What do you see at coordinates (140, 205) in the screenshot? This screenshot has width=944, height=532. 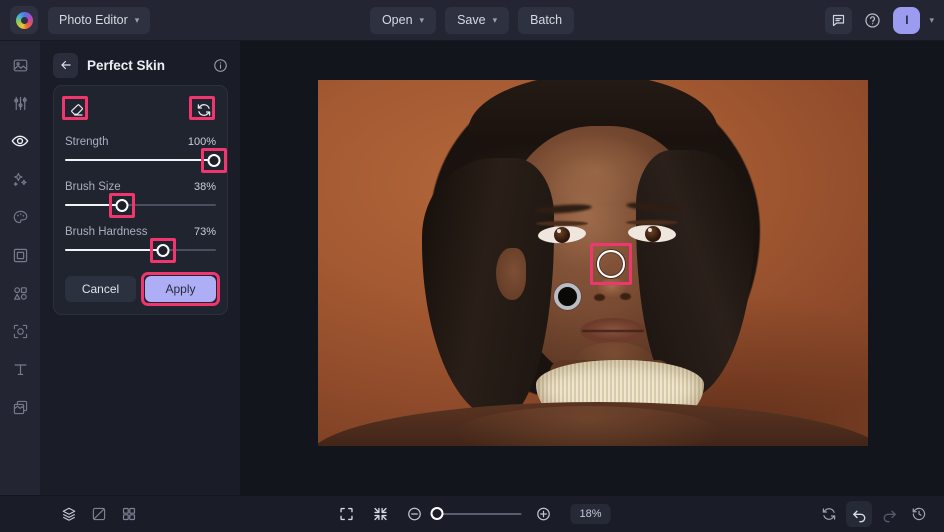 I see `brush-size-slider` at bounding box center [140, 205].